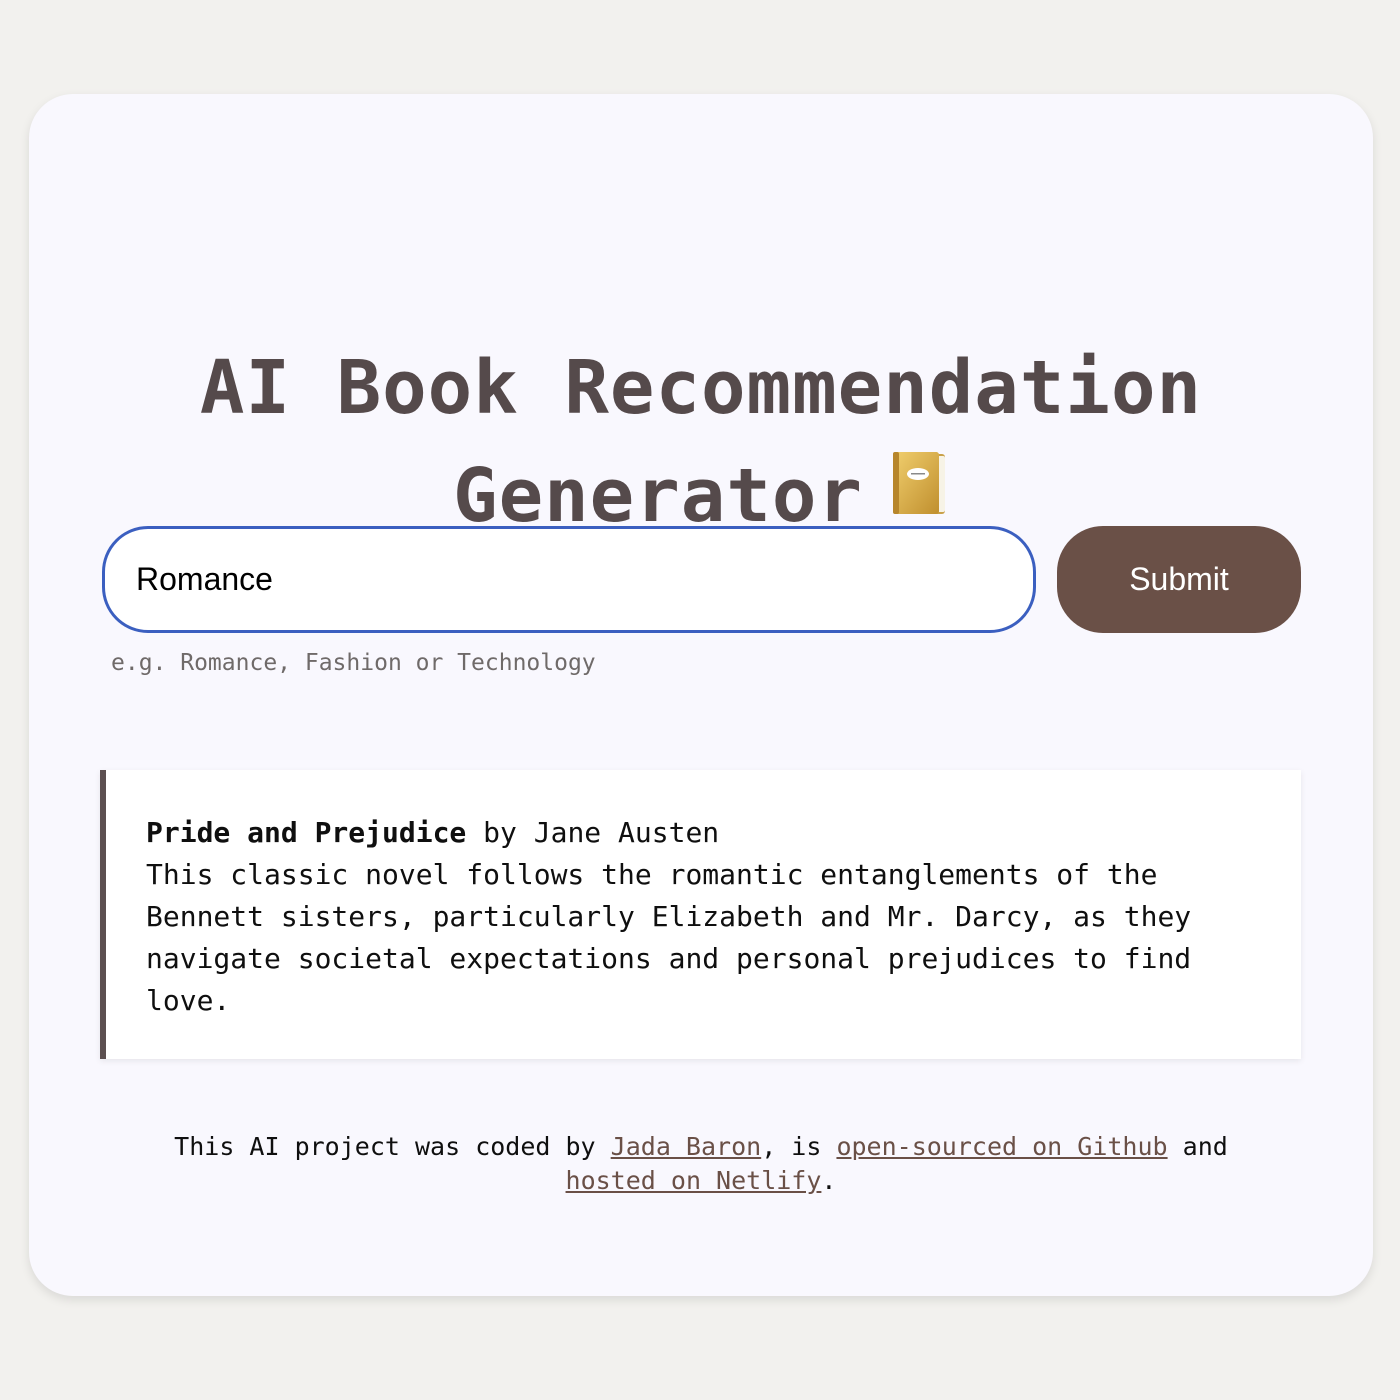 The height and width of the screenshot is (1400, 1400). I want to click on footer-line-2: hosted on Netlify., so click(701, 1181).